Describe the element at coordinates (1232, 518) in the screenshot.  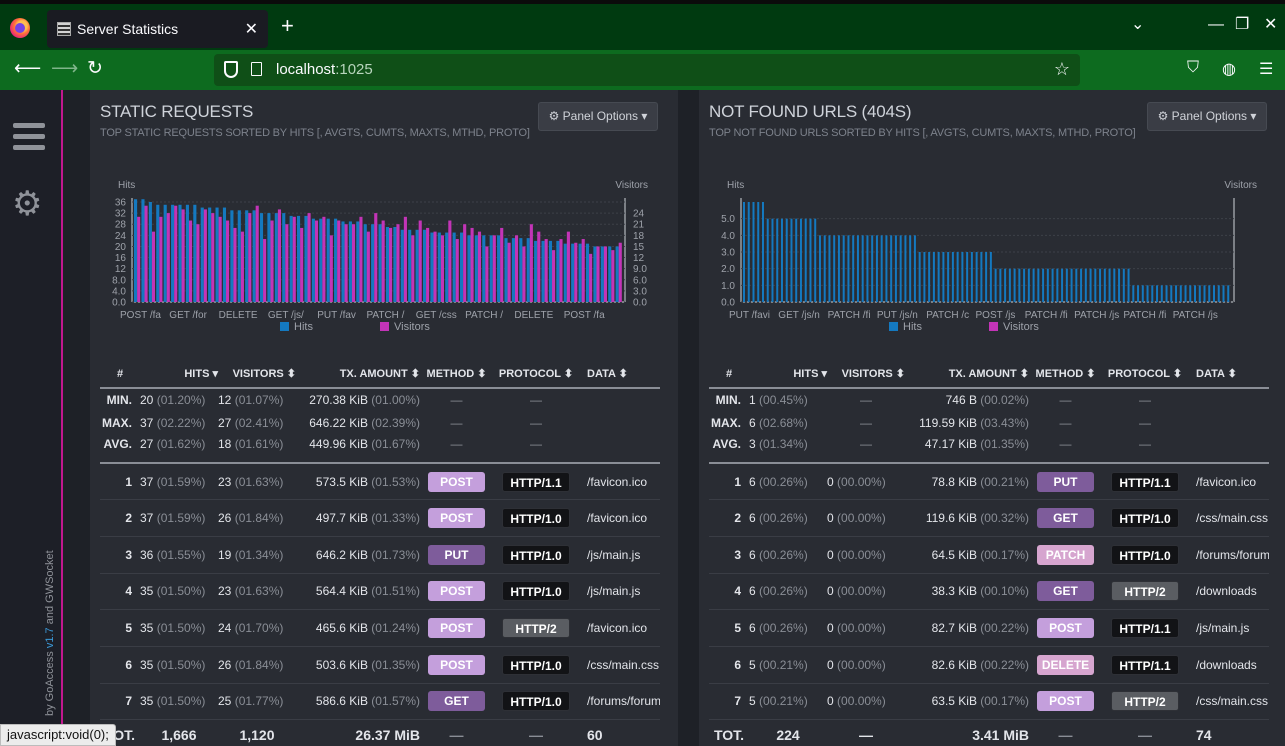
I see `data-path: /css/main.css` at that location.